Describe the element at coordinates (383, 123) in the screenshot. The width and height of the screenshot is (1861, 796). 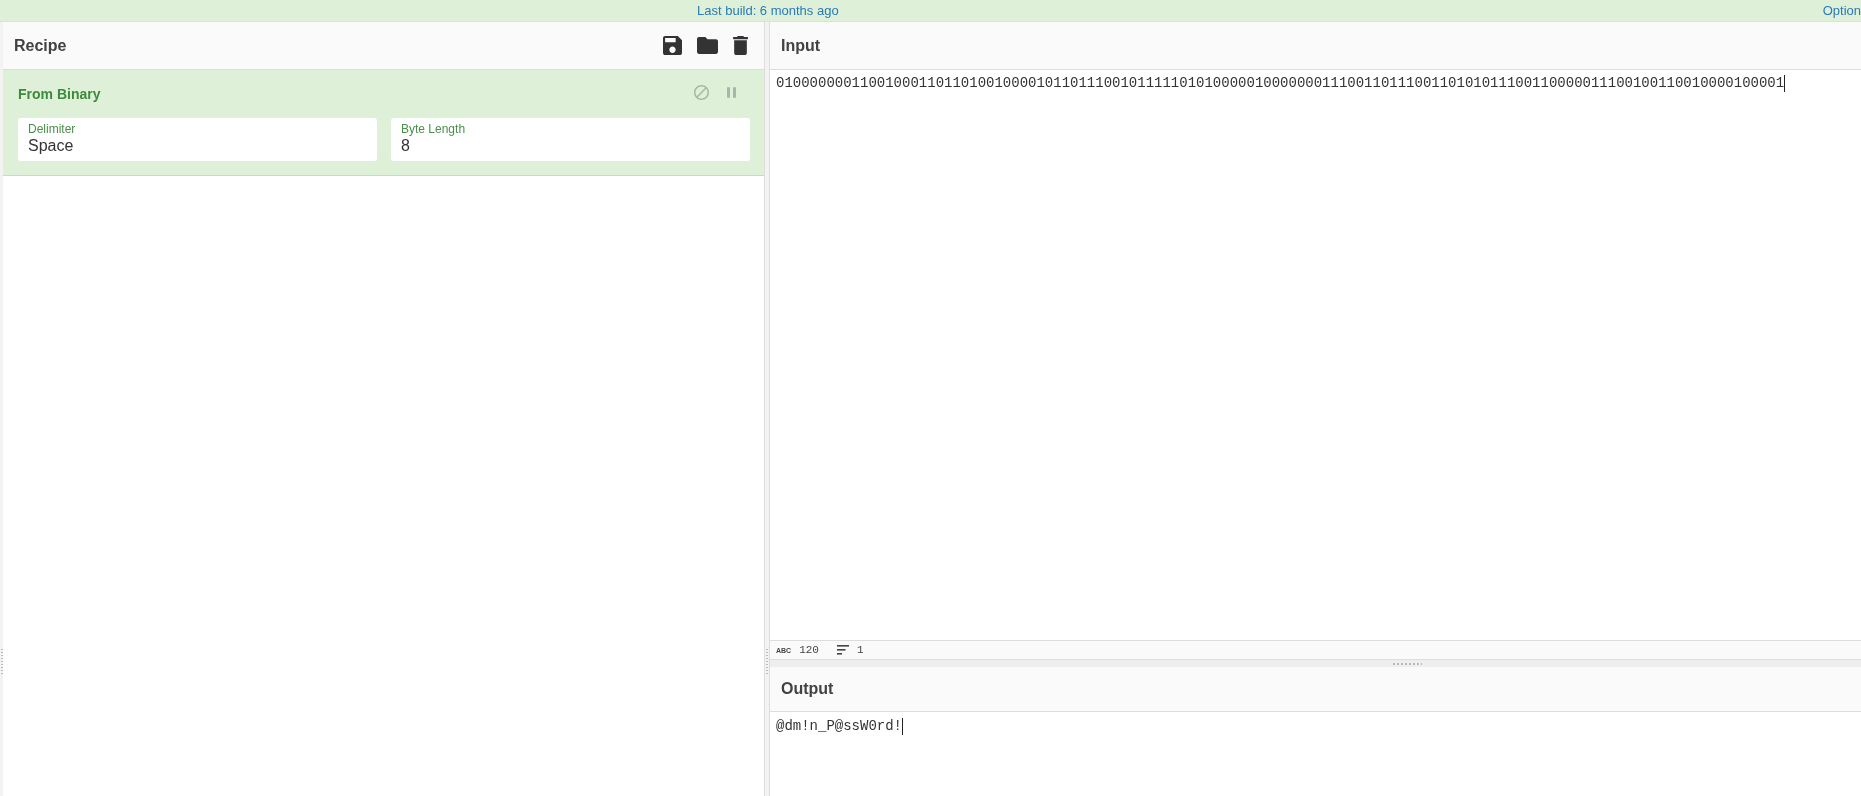
I see `operation-card: From Binary Delimiter Space Byte Length 8` at that location.